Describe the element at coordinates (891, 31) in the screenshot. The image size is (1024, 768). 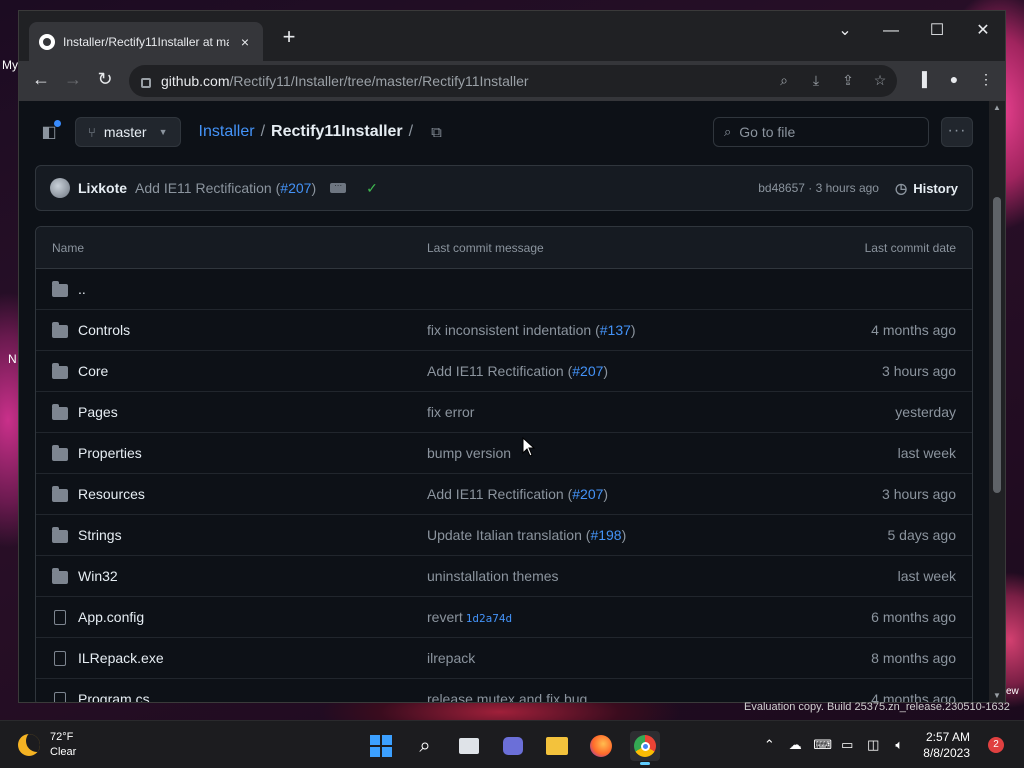
I see `minimize-button: —` at that location.